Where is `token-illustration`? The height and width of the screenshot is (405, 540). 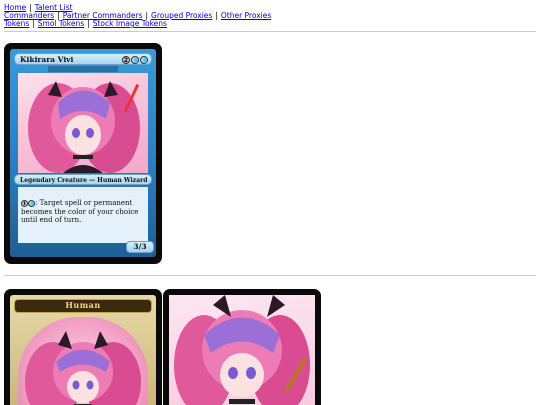
token-illustration is located at coordinates (83, 368).